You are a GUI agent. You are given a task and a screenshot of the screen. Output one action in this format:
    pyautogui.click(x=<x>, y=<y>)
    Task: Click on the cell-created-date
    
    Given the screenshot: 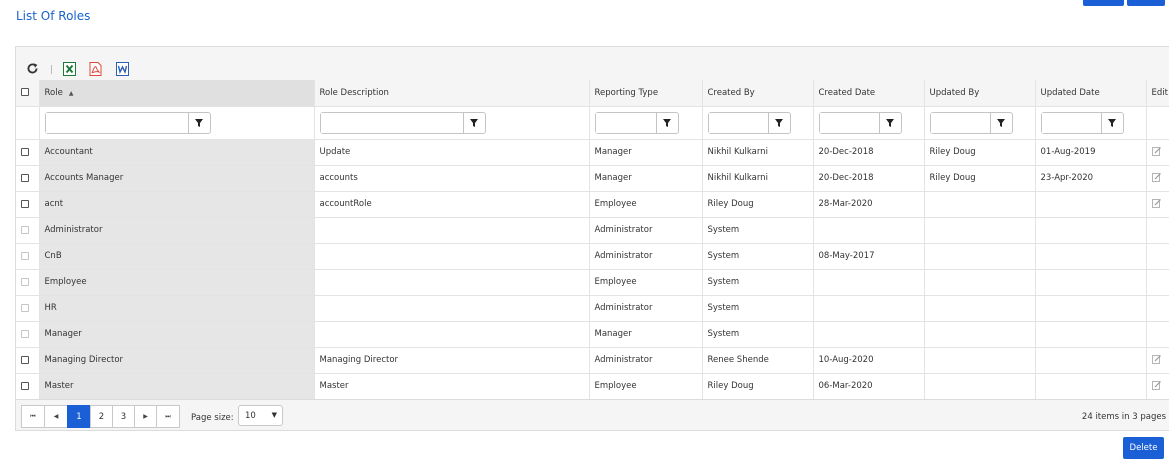 What is the action you would take?
    pyautogui.click(x=869, y=282)
    